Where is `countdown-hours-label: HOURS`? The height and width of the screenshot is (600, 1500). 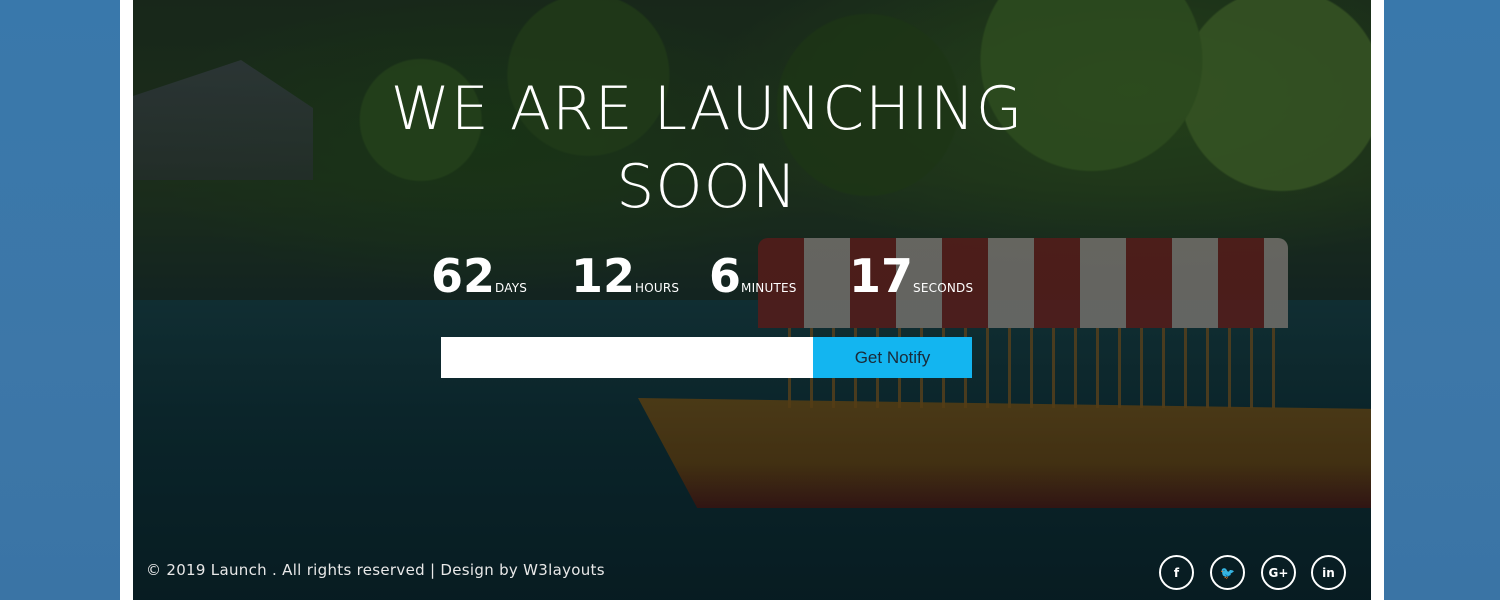 countdown-hours-label: HOURS is located at coordinates (657, 288).